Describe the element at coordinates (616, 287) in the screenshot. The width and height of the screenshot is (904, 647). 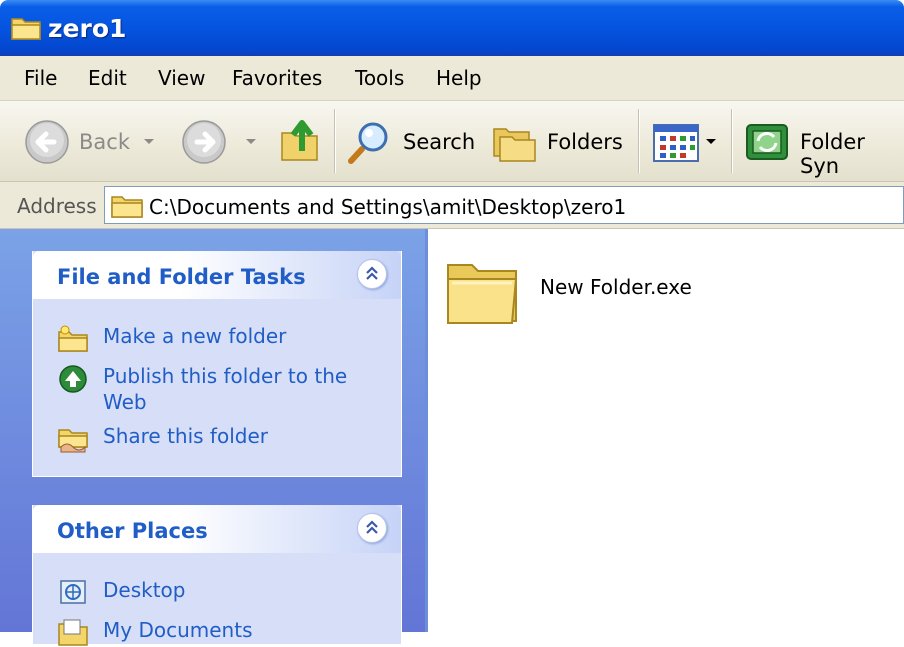
I see `file-name: New Folder.exe` at that location.